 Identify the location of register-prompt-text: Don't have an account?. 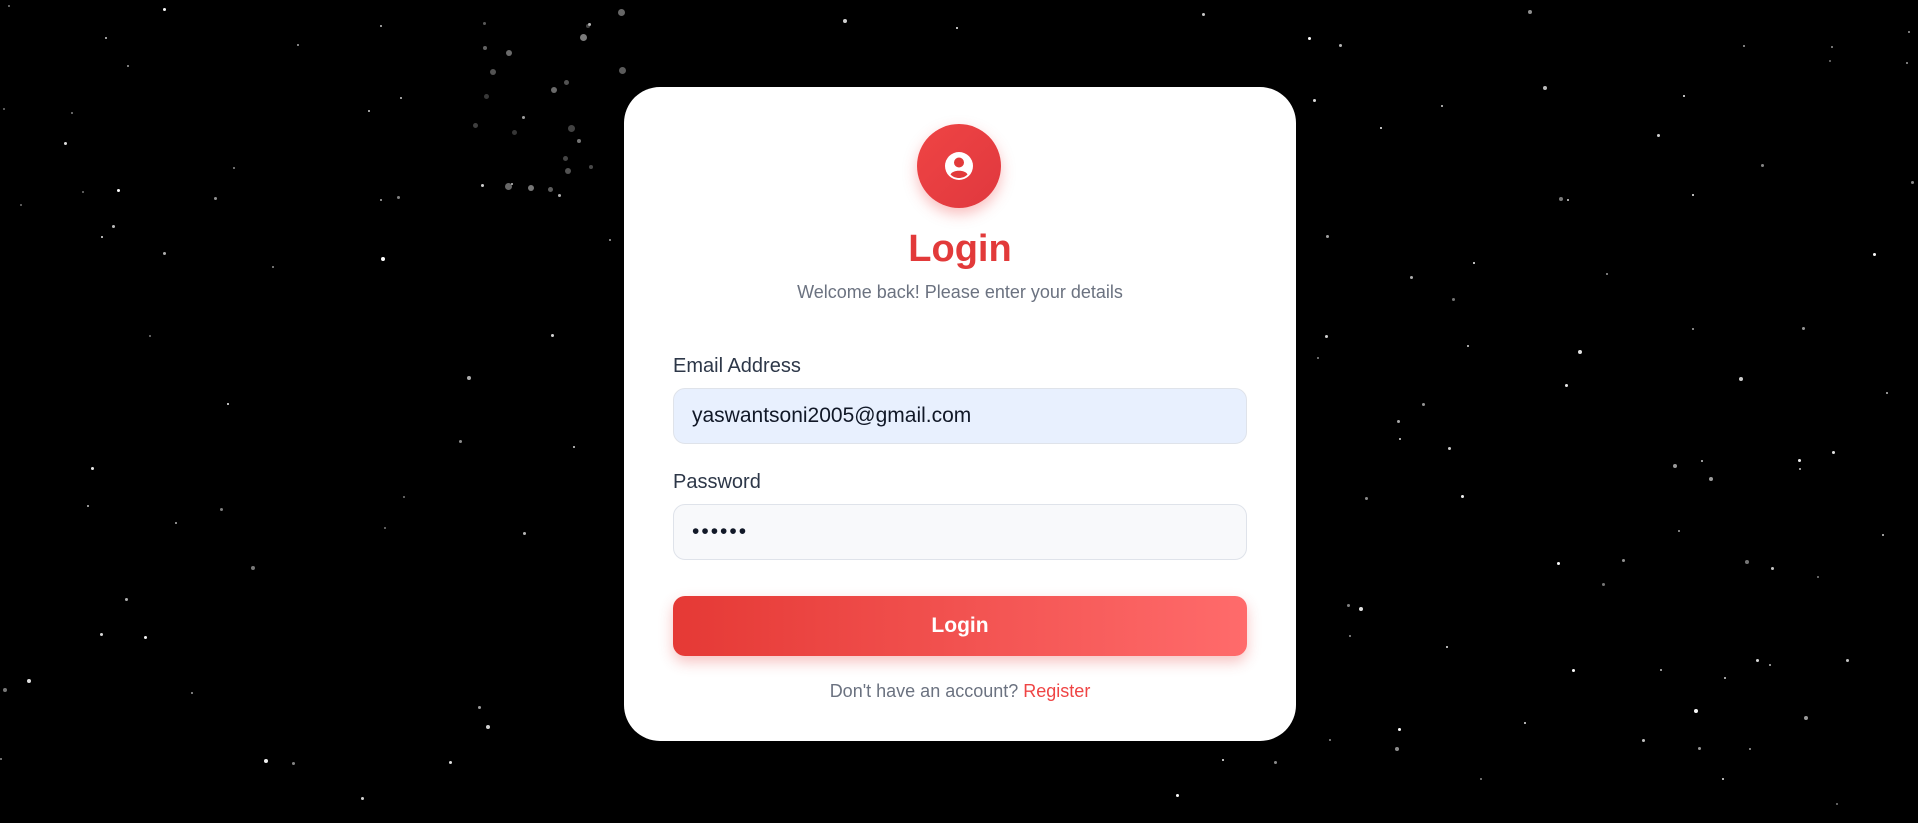
(924, 691).